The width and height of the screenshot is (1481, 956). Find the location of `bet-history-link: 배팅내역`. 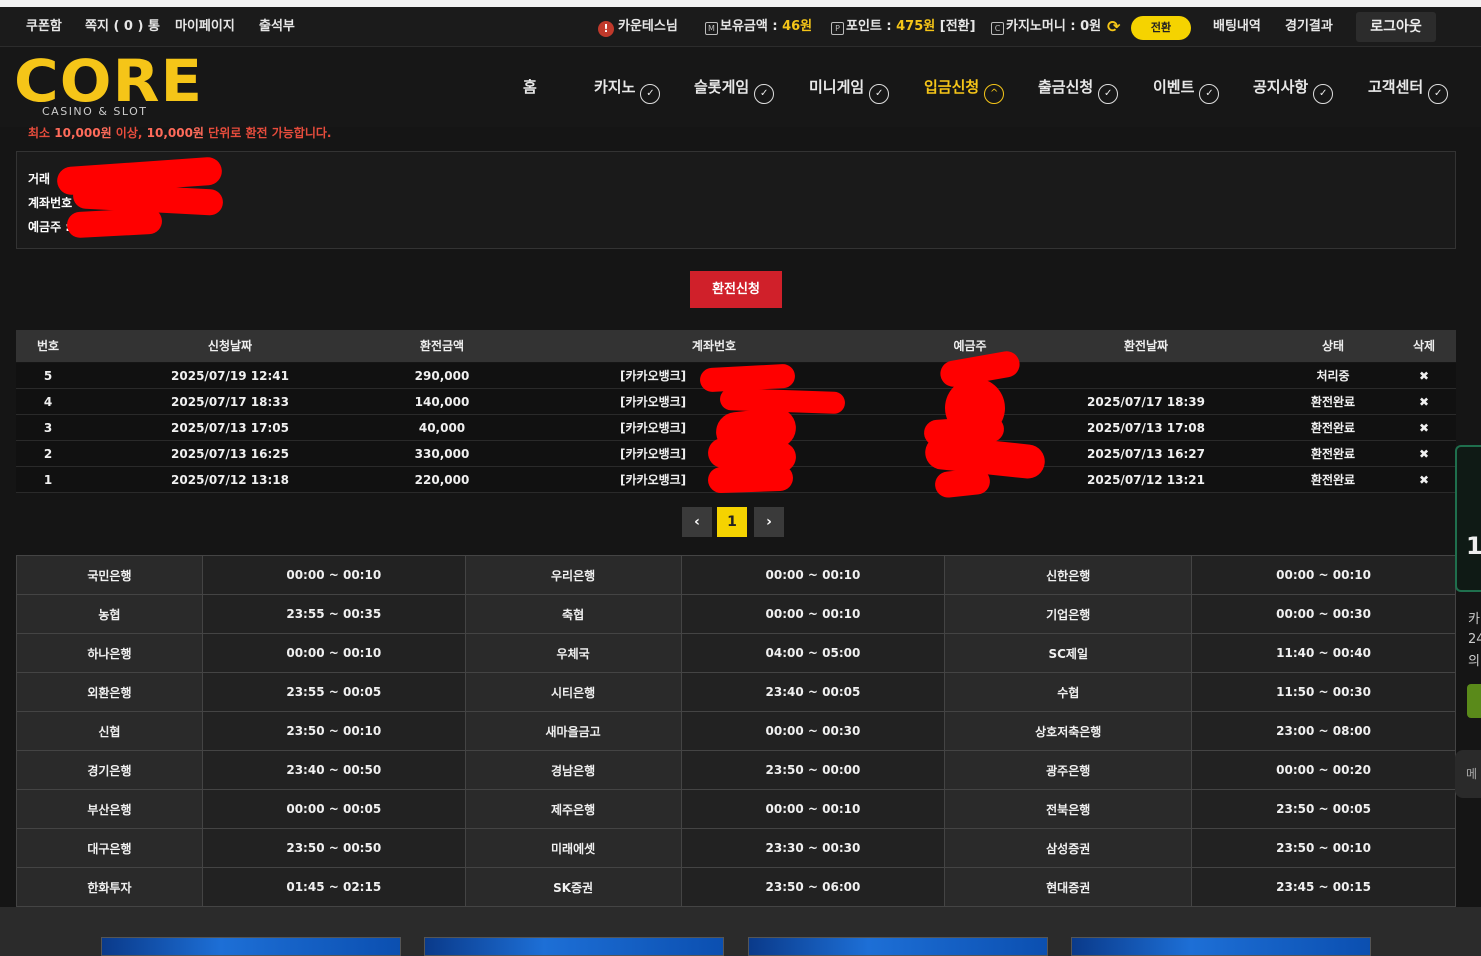

bet-history-link: 배팅내역 is located at coordinates (1237, 27).